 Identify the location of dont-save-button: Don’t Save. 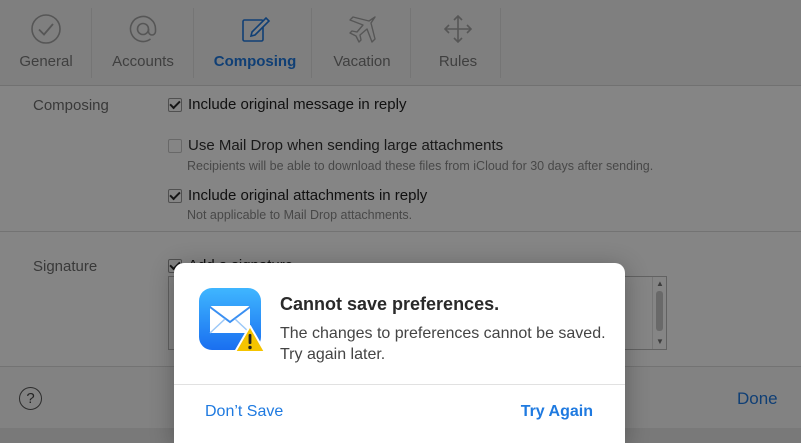
(244, 412).